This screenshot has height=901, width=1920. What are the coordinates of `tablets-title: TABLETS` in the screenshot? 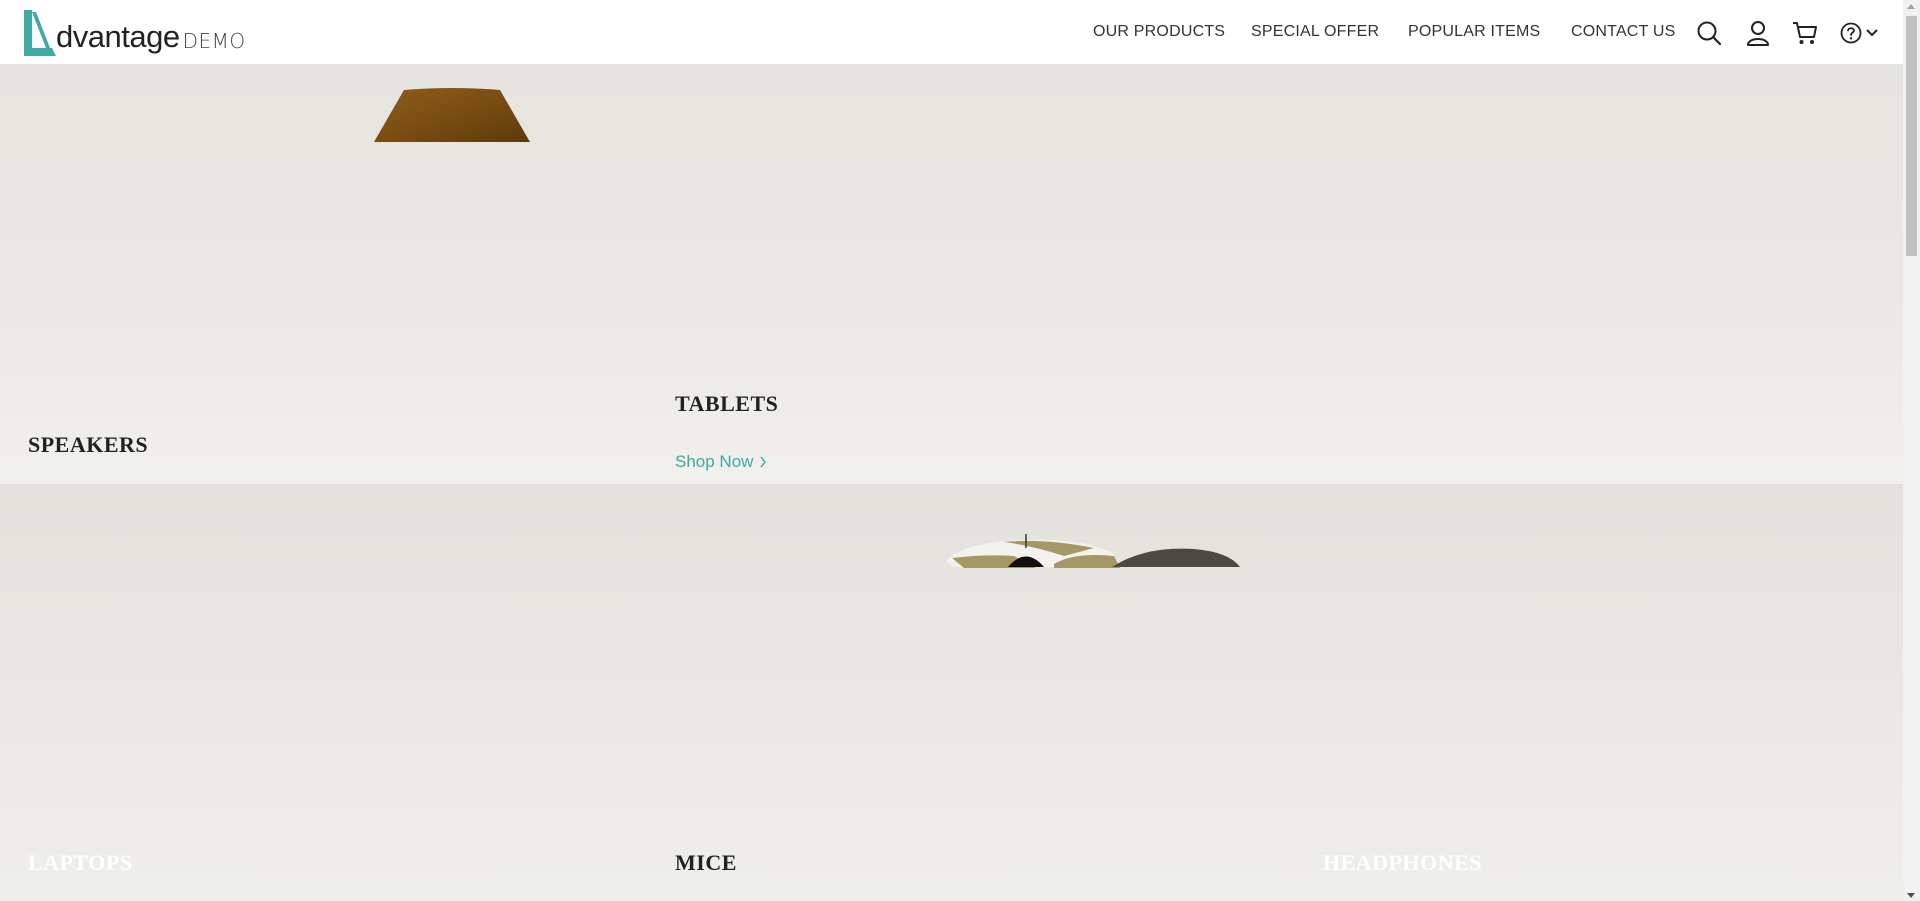 It's located at (727, 403).